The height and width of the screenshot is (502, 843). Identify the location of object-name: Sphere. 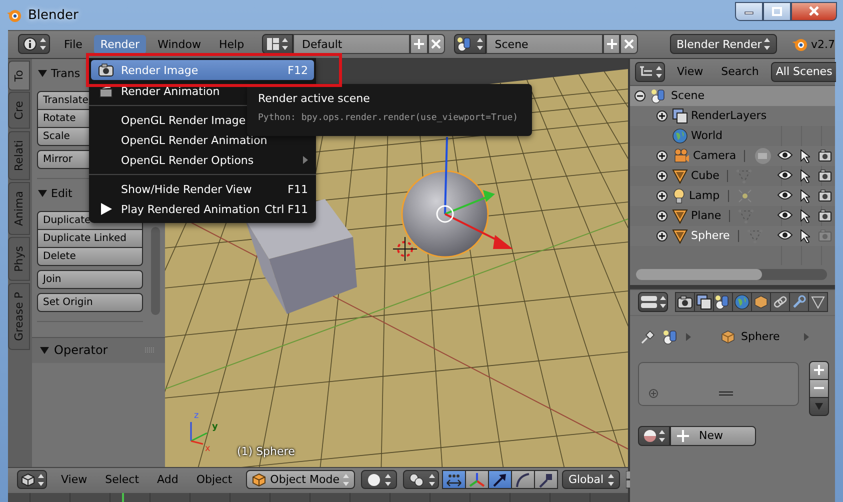
(760, 337).